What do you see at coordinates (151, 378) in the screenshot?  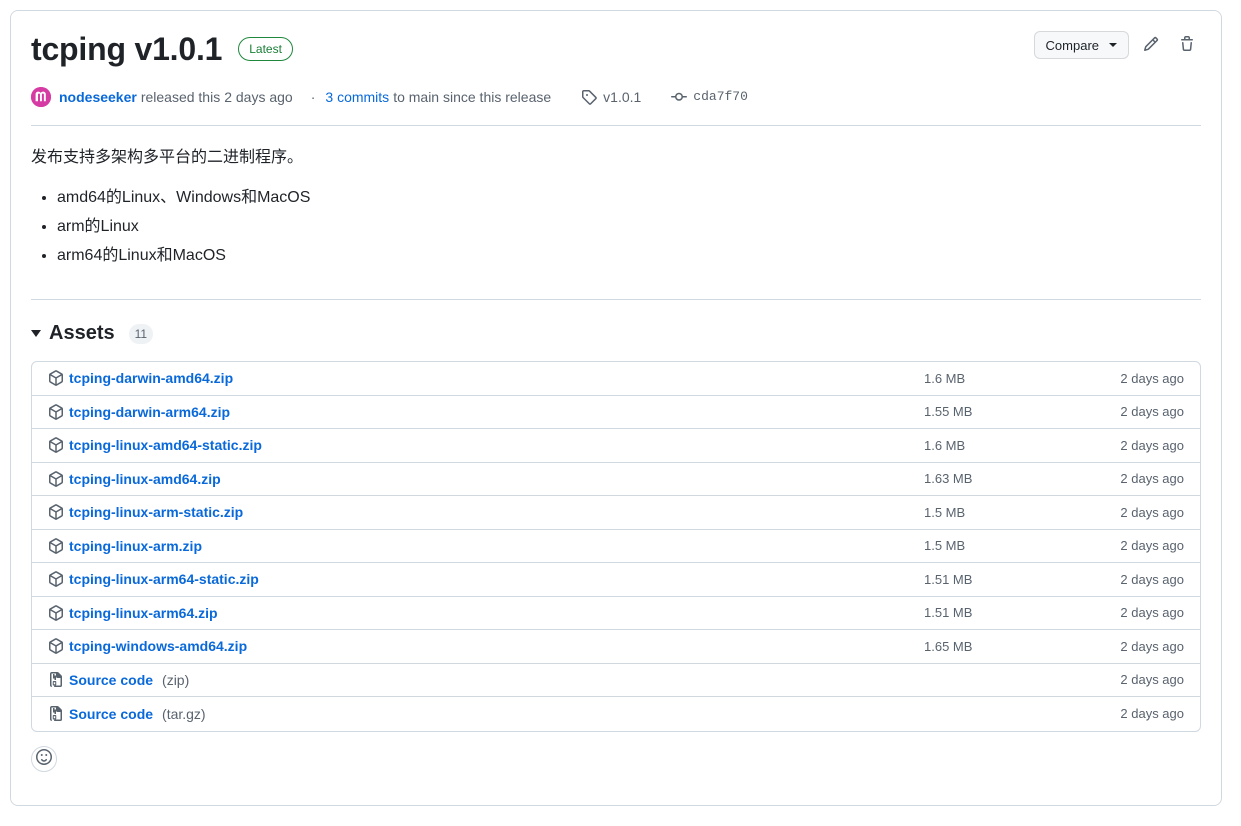 I see `asset-download-link: tcping-darwin-amd64.zip` at bounding box center [151, 378].